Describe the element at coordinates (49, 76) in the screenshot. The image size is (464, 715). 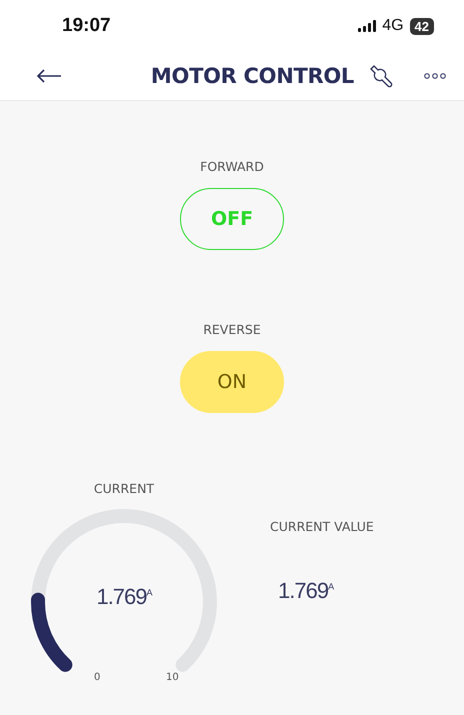
I see `back-arrow-icon` at that location.